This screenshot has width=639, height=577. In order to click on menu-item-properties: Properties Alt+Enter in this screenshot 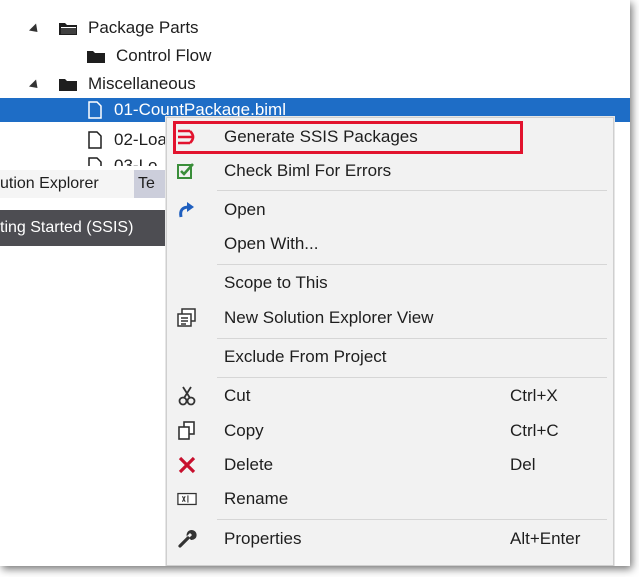, I will do `click(390, 539)`.